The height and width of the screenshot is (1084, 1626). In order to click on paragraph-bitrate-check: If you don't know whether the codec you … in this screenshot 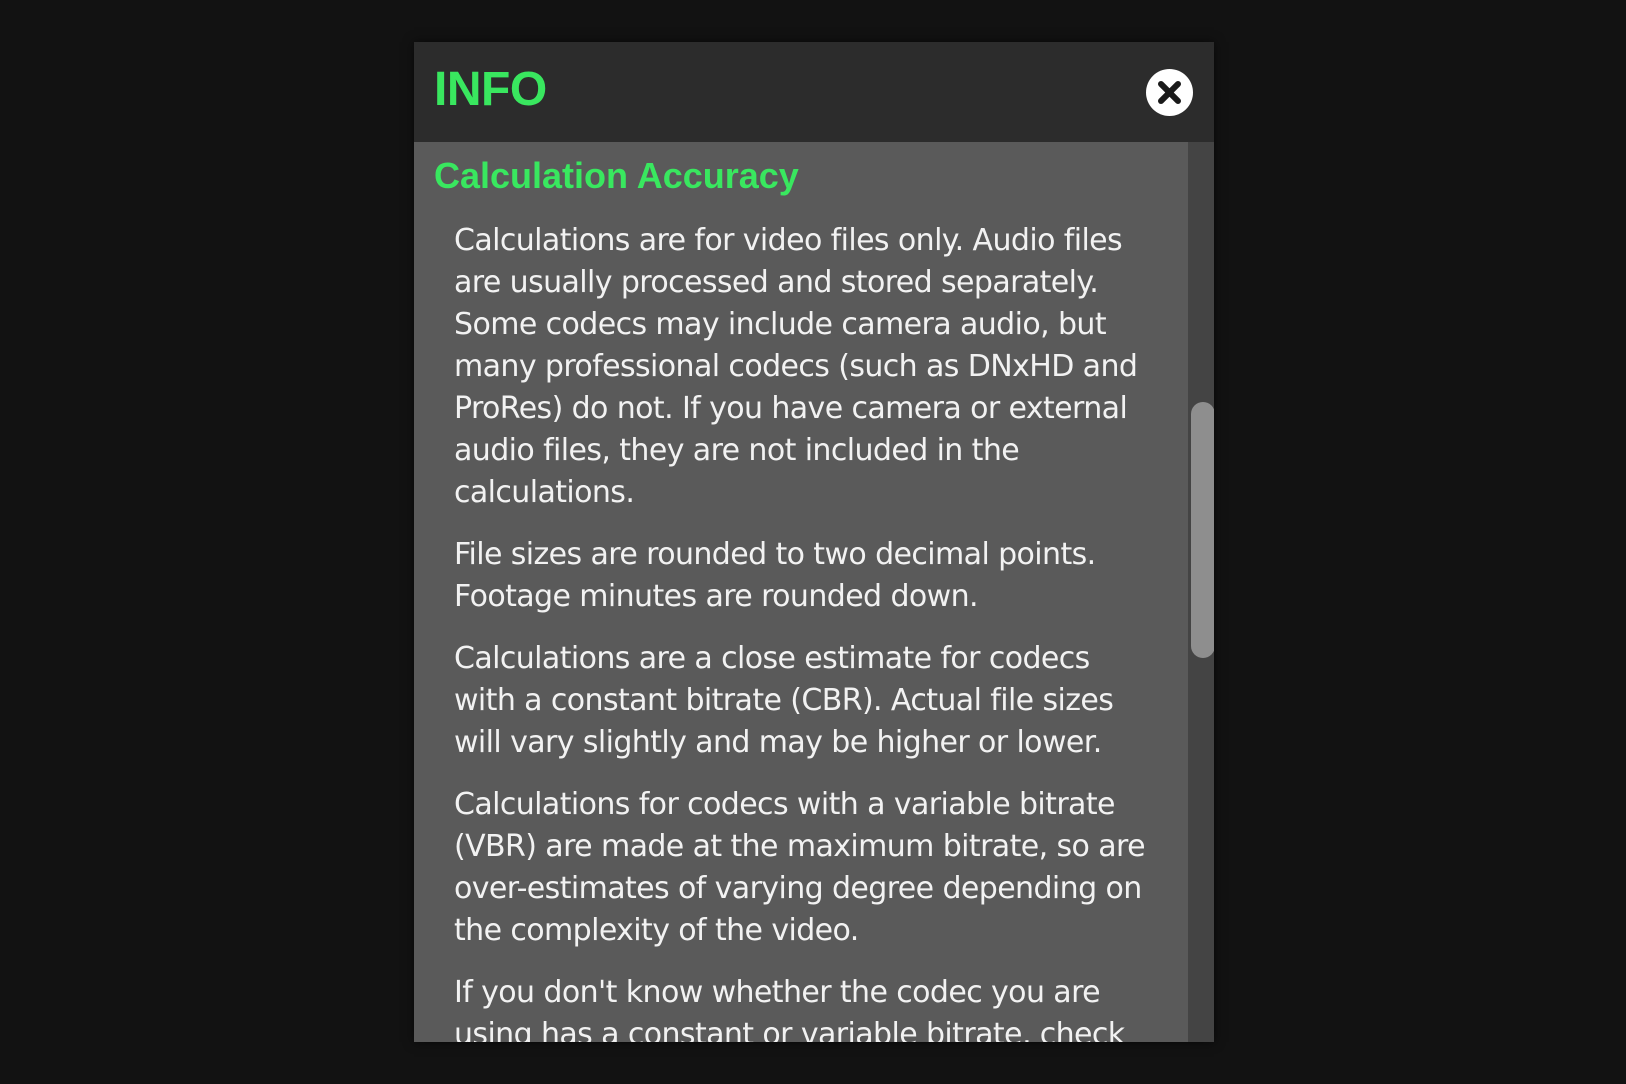, I will do `click(814, 1007)`.